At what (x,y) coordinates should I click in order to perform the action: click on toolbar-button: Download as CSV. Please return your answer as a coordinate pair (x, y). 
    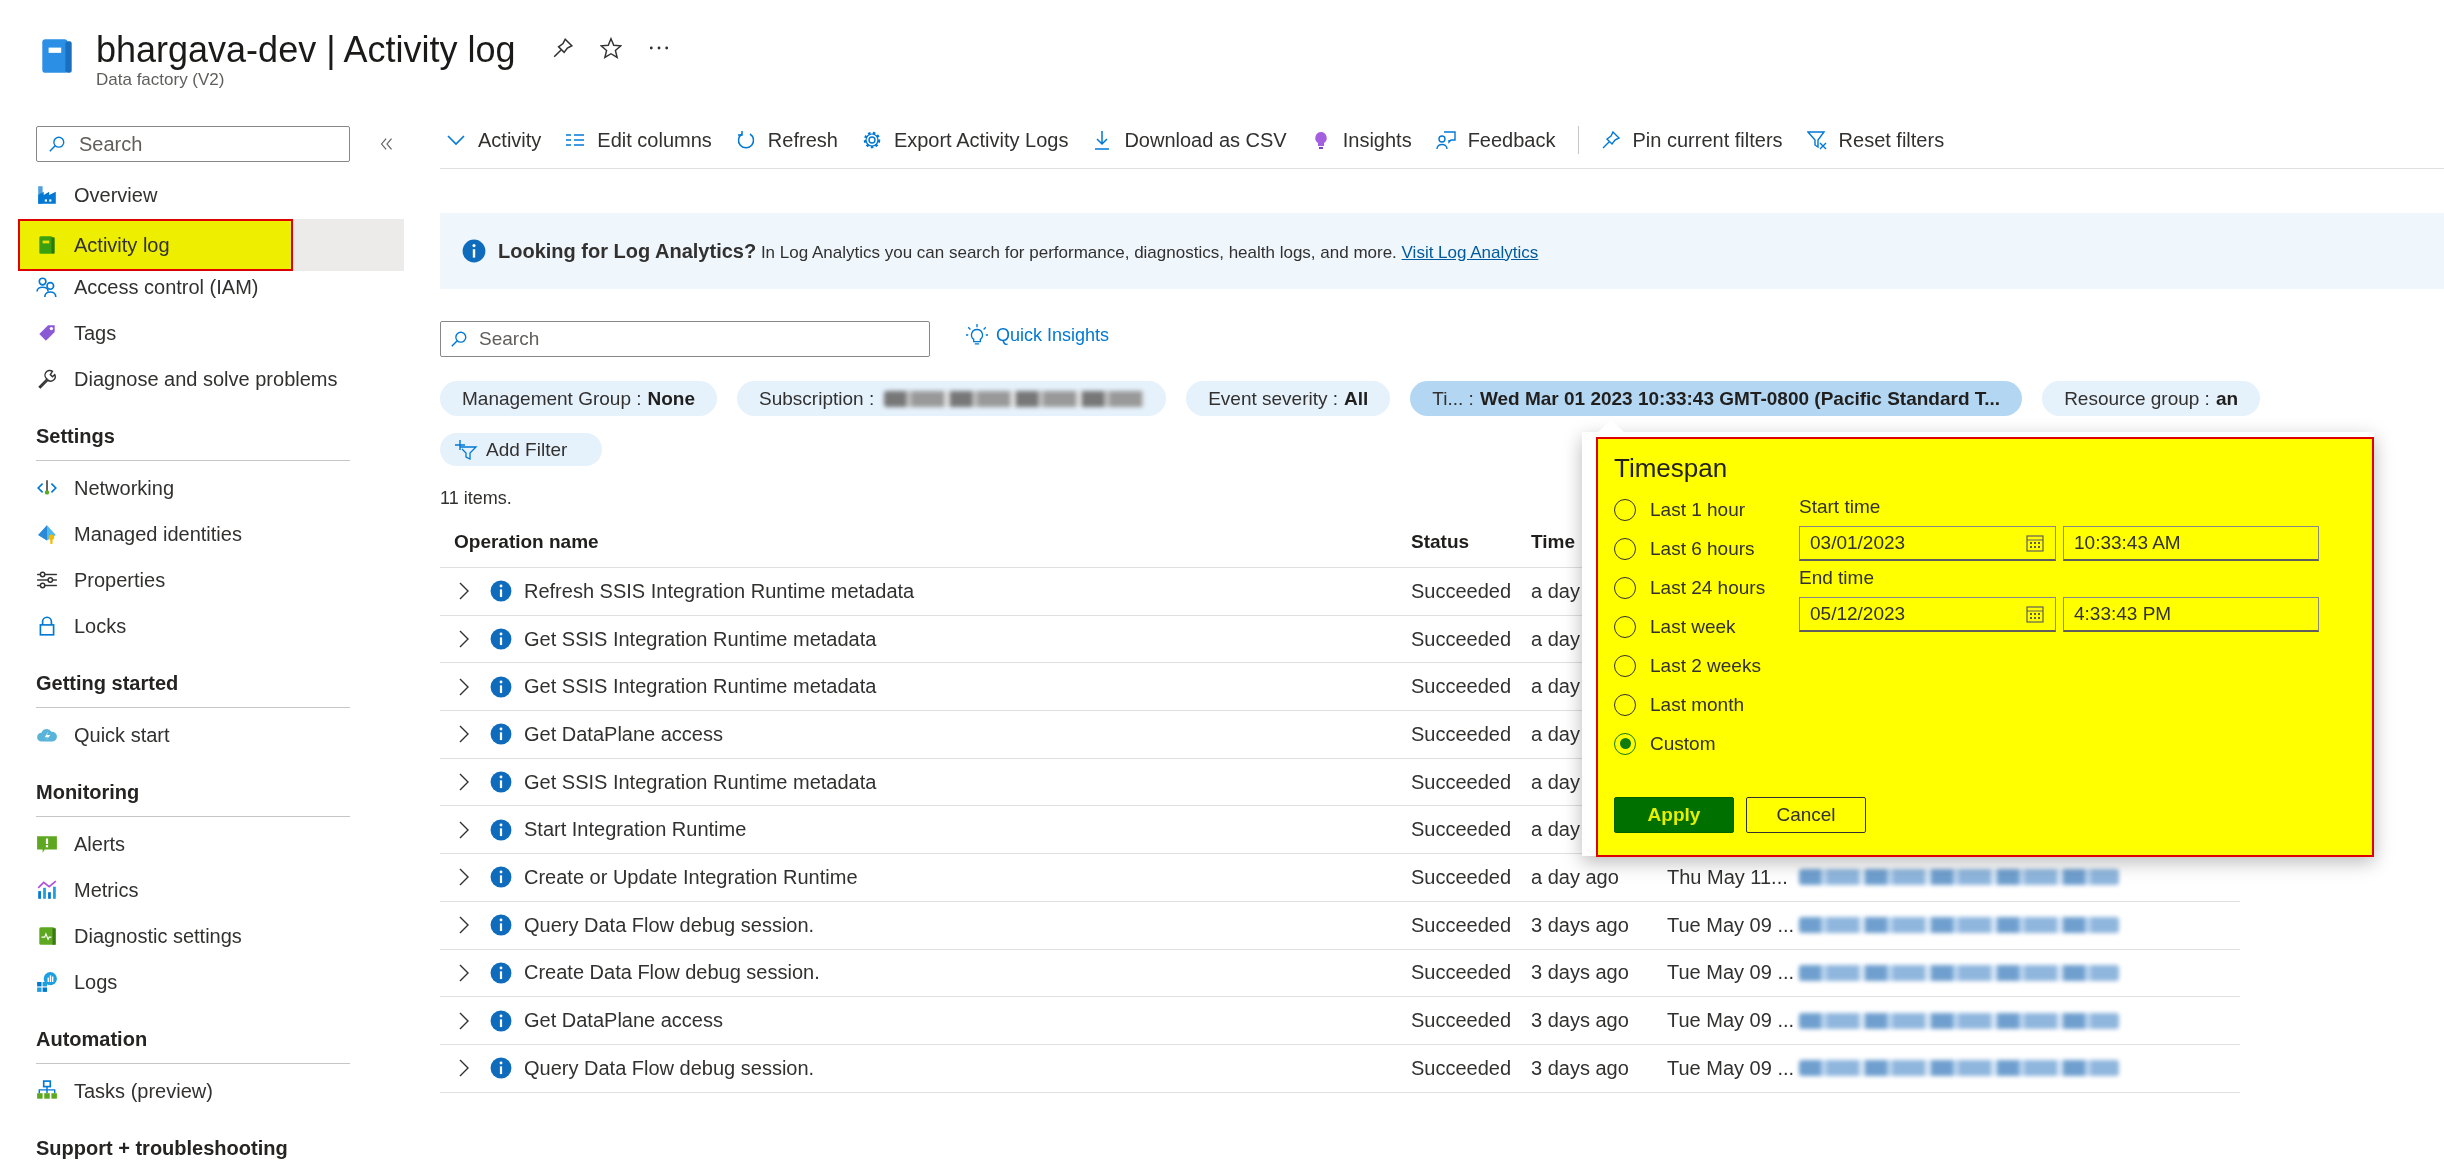
    Looking at the image, I should click on (1189, 140).